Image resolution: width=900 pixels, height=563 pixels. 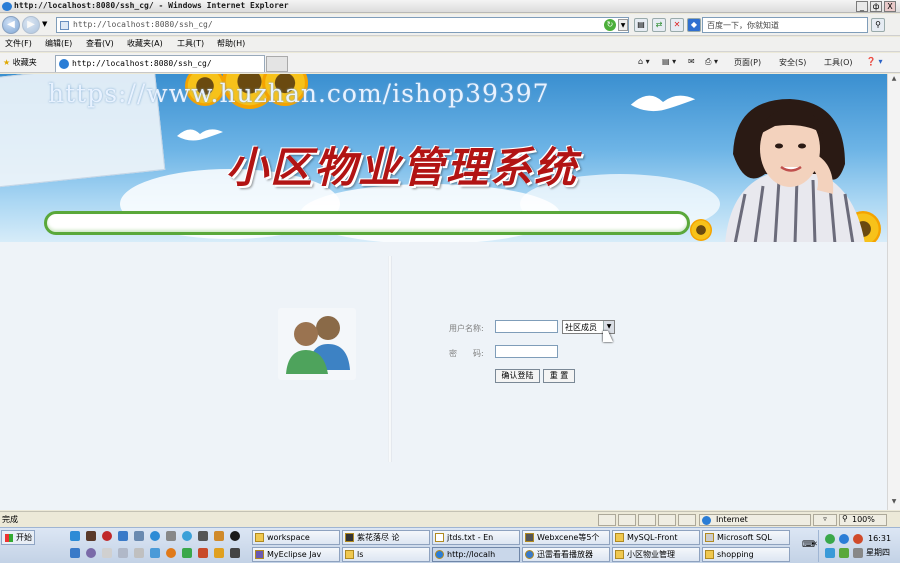 I want to click on protected-mode-icon: ▿, so click(x=825, y=520).